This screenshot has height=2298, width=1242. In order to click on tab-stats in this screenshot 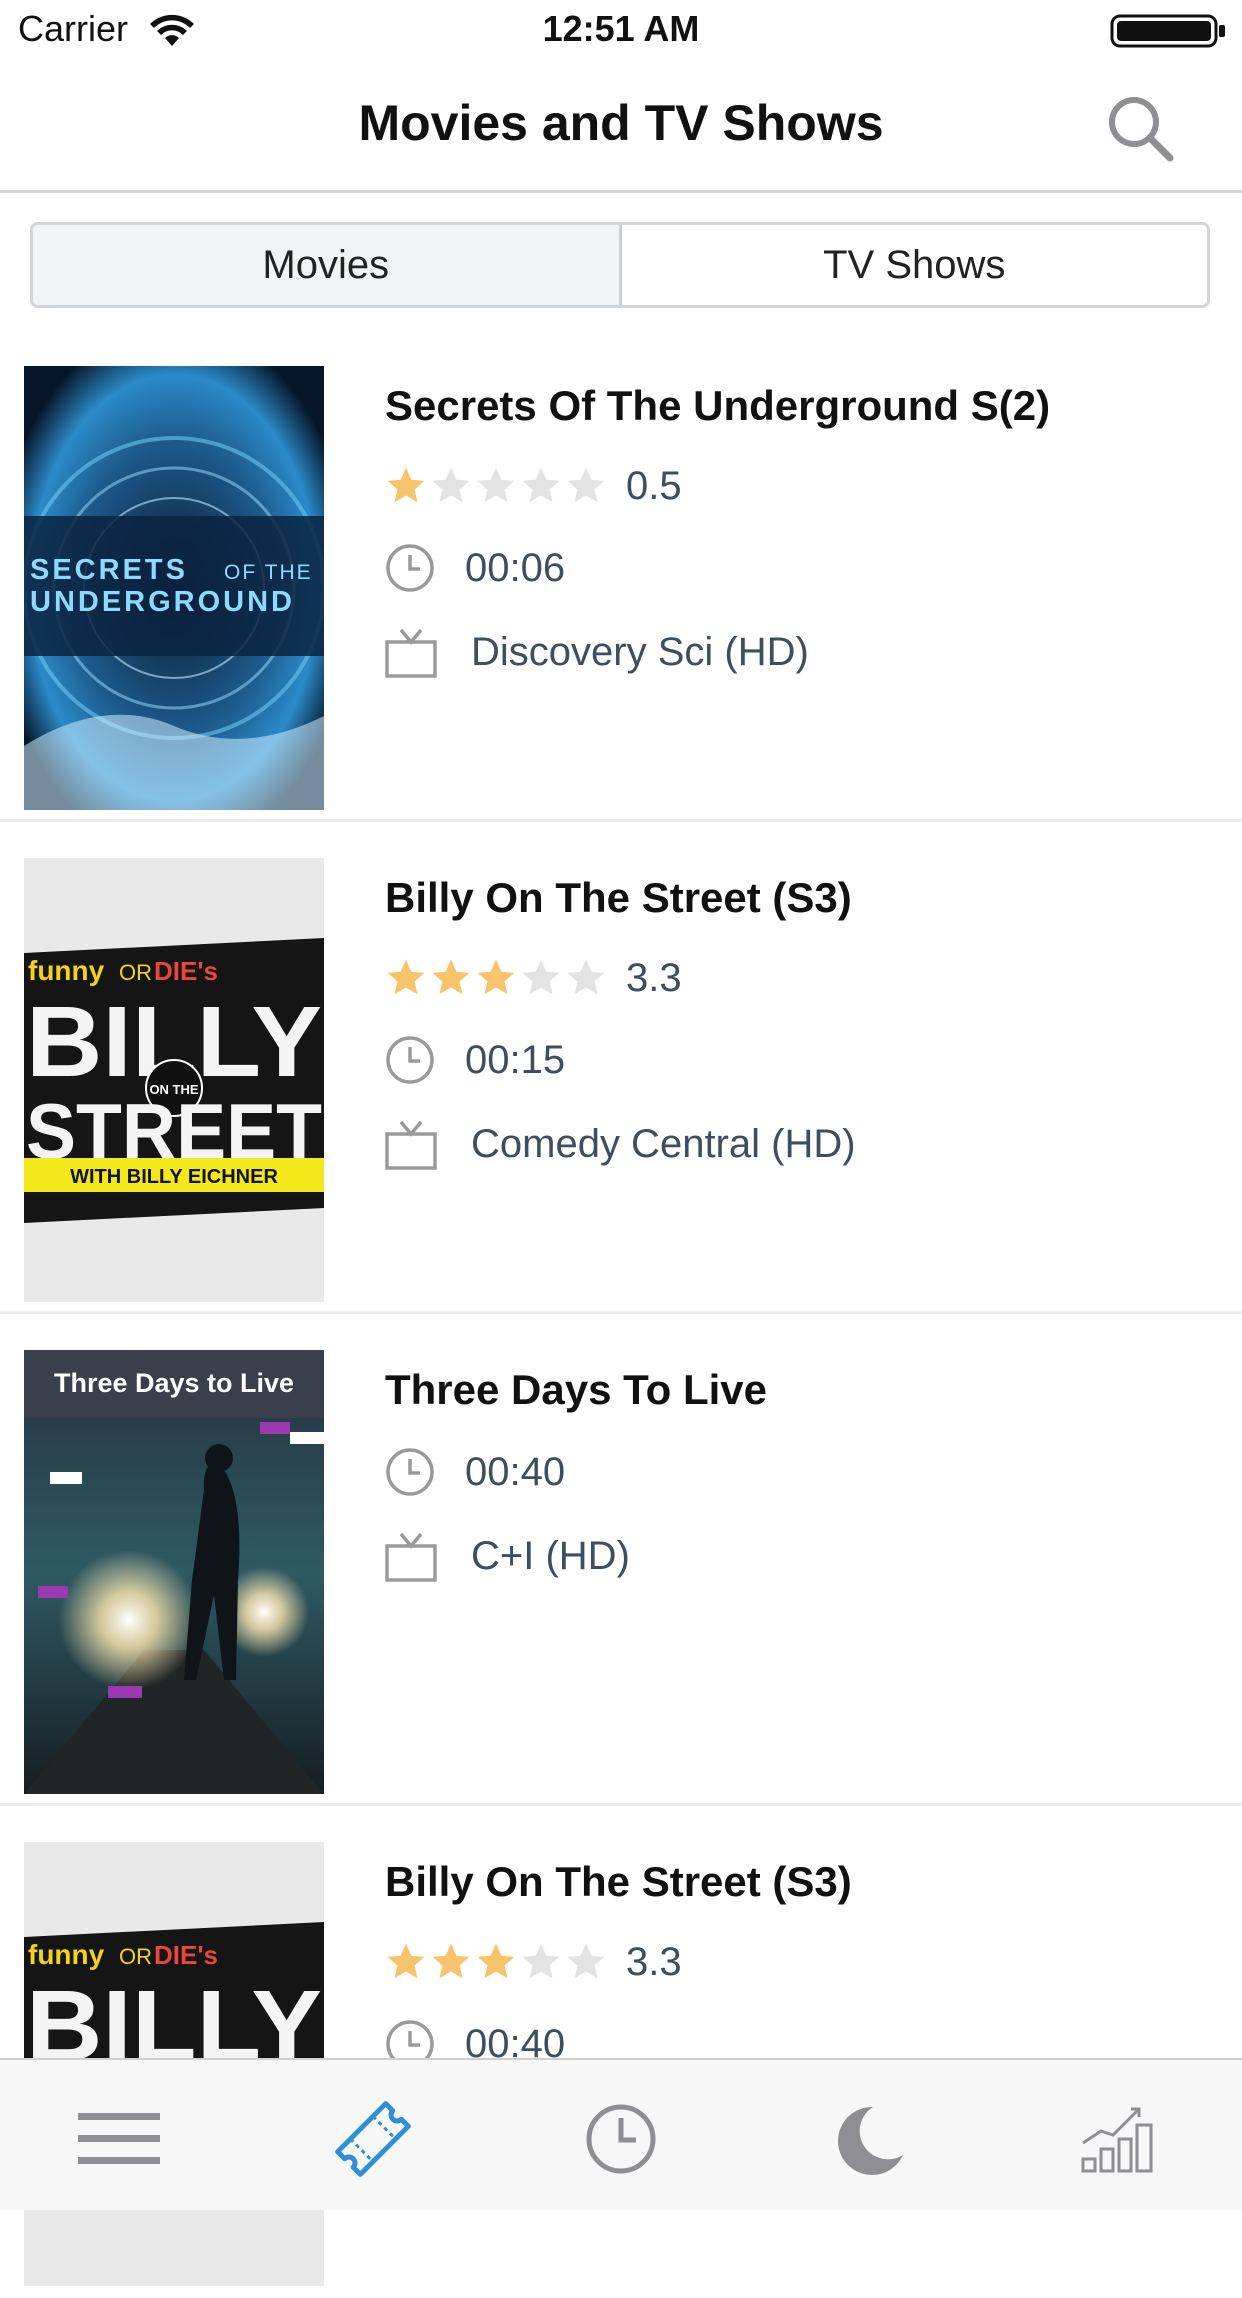, I will do `click(1119, 2139)`.